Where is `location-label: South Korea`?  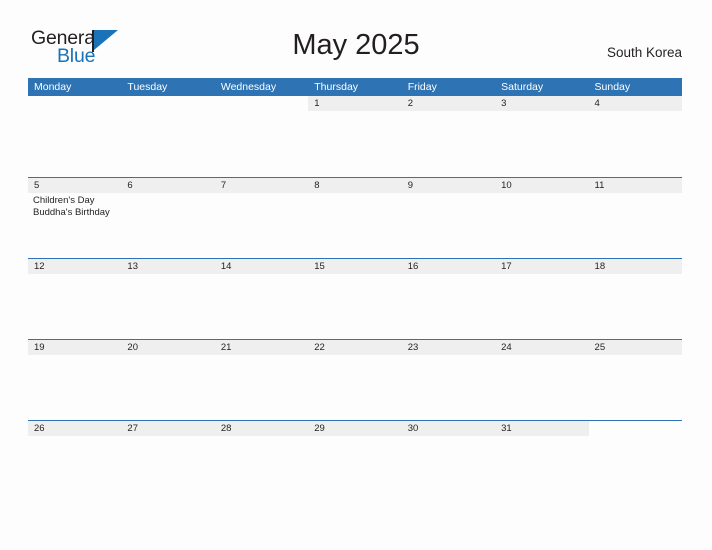 location-label: South Korea is located at coordinates (644, 52).